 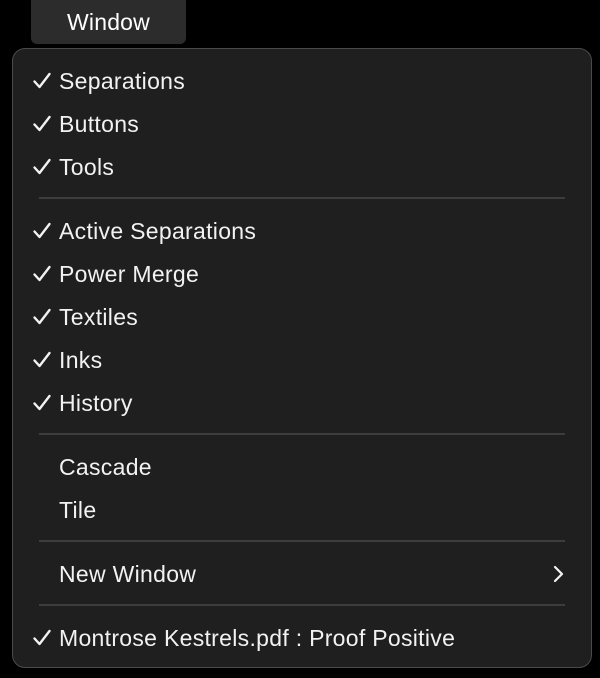 I want to click on menu-item-history: History, so click(x=302, y=403).